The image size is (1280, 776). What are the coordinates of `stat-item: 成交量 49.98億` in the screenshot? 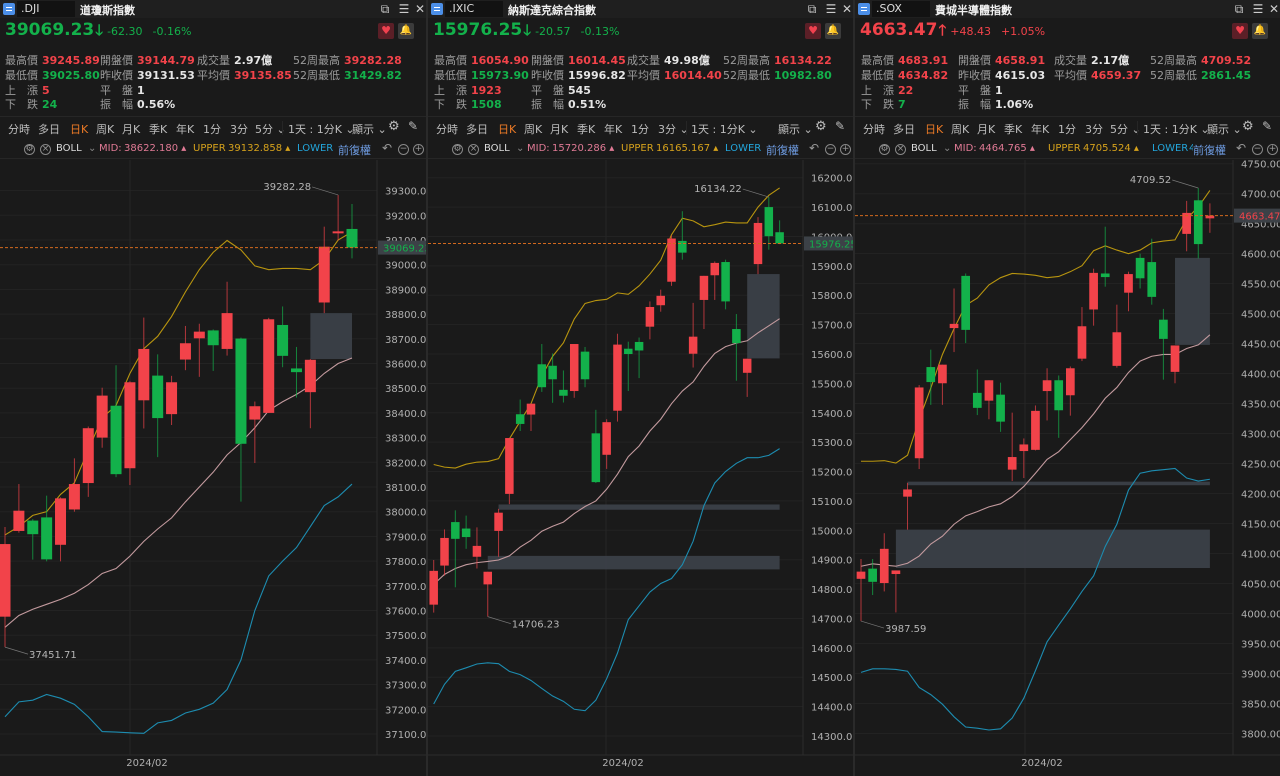 It's located at (668, 60).